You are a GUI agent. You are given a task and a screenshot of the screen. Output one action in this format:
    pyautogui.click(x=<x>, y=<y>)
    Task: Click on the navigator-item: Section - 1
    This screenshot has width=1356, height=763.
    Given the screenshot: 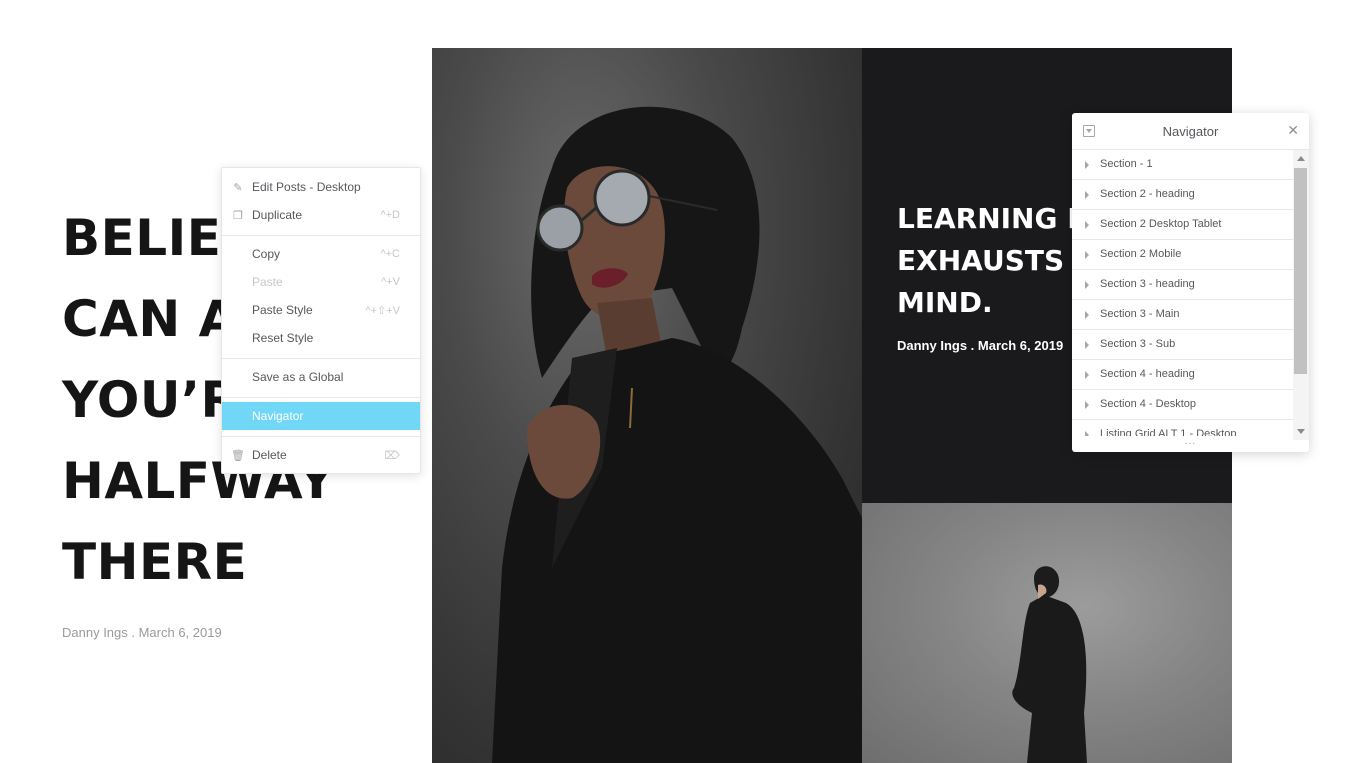 What is the action you would take?
    pyautogui.click(x=1182, y=165)
    